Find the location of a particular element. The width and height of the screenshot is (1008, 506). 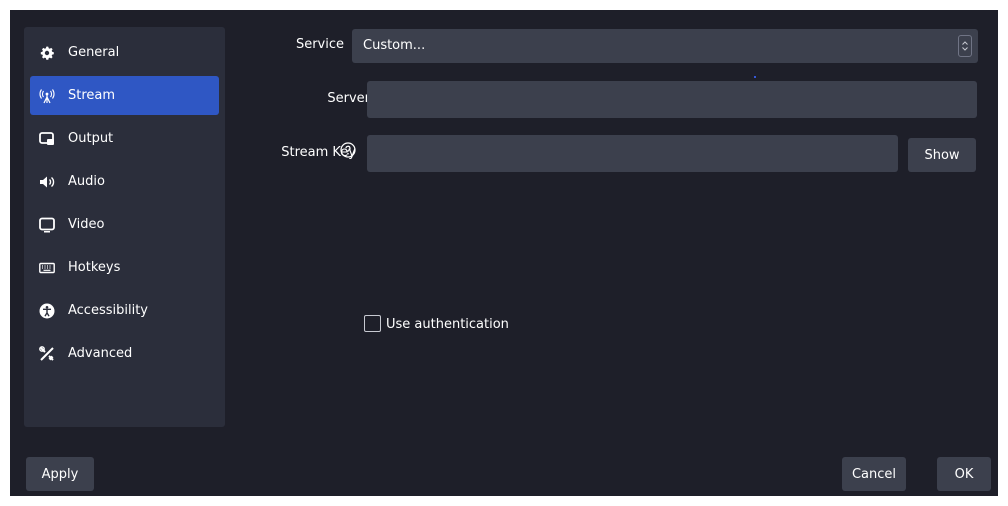

keyboard-icon is located at coordinates (47, 268).